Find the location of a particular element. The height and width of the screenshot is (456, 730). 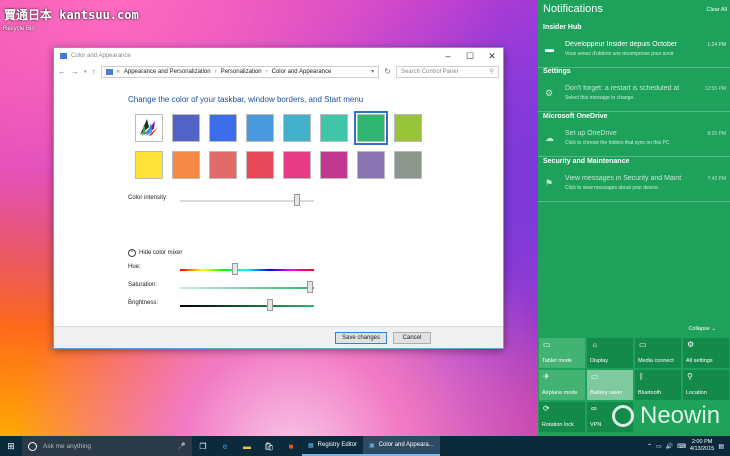

brightness-slider is located at coordinates (247, 306).